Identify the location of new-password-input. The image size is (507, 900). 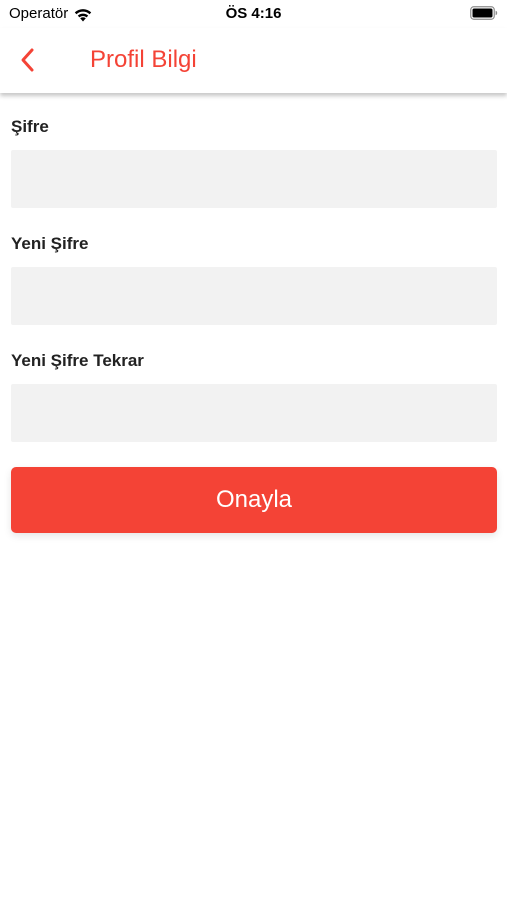
(254, 296).